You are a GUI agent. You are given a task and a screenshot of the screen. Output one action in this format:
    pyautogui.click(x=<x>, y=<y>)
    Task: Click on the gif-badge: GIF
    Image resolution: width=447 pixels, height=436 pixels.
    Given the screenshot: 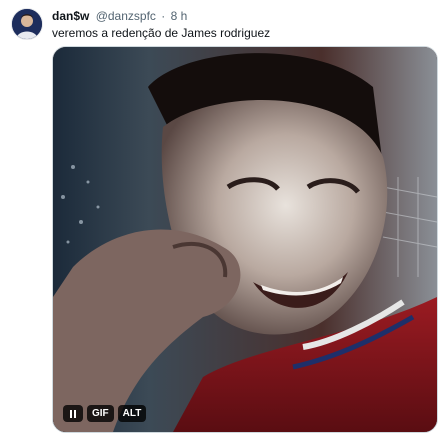 What is the action you would take?
    pyautogui.click(x=100, y=413)
    